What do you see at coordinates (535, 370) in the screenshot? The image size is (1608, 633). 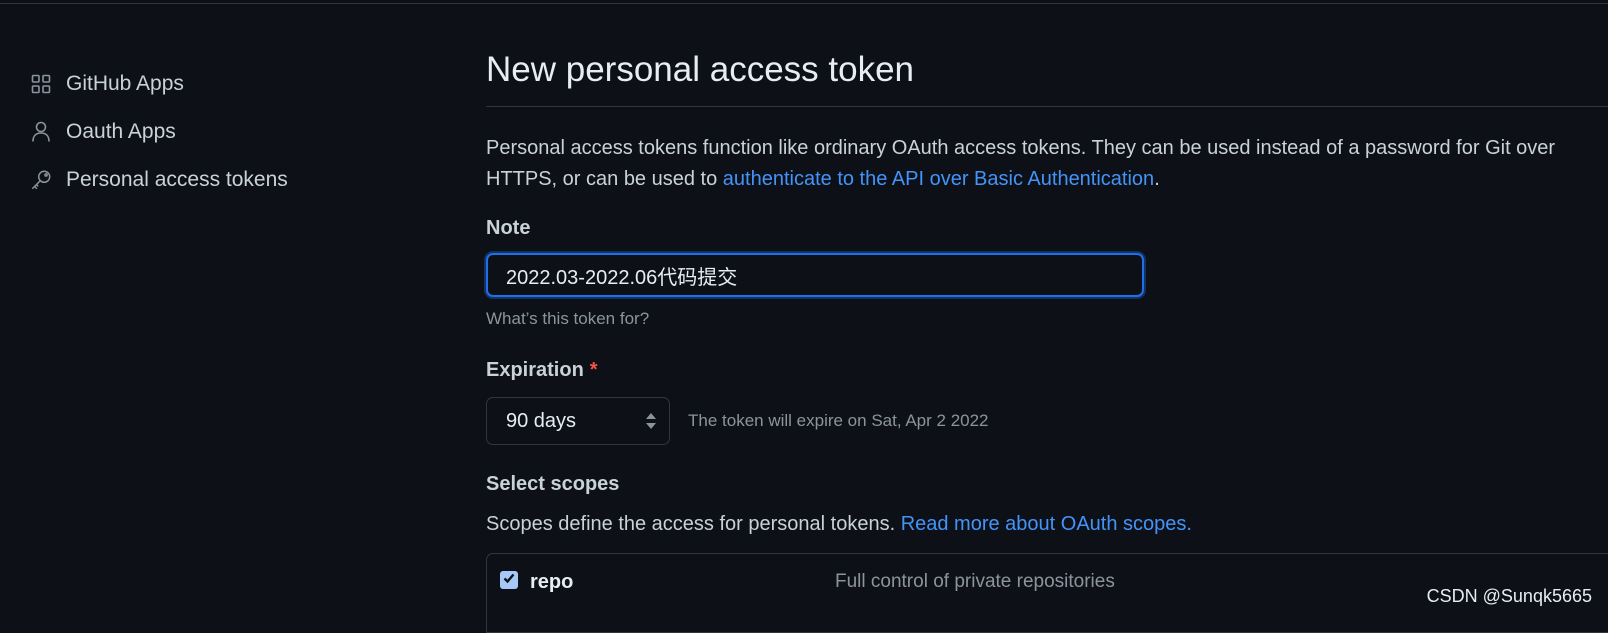 I see `expiration-label-text: Expiration` at bounding box center [535, 370].